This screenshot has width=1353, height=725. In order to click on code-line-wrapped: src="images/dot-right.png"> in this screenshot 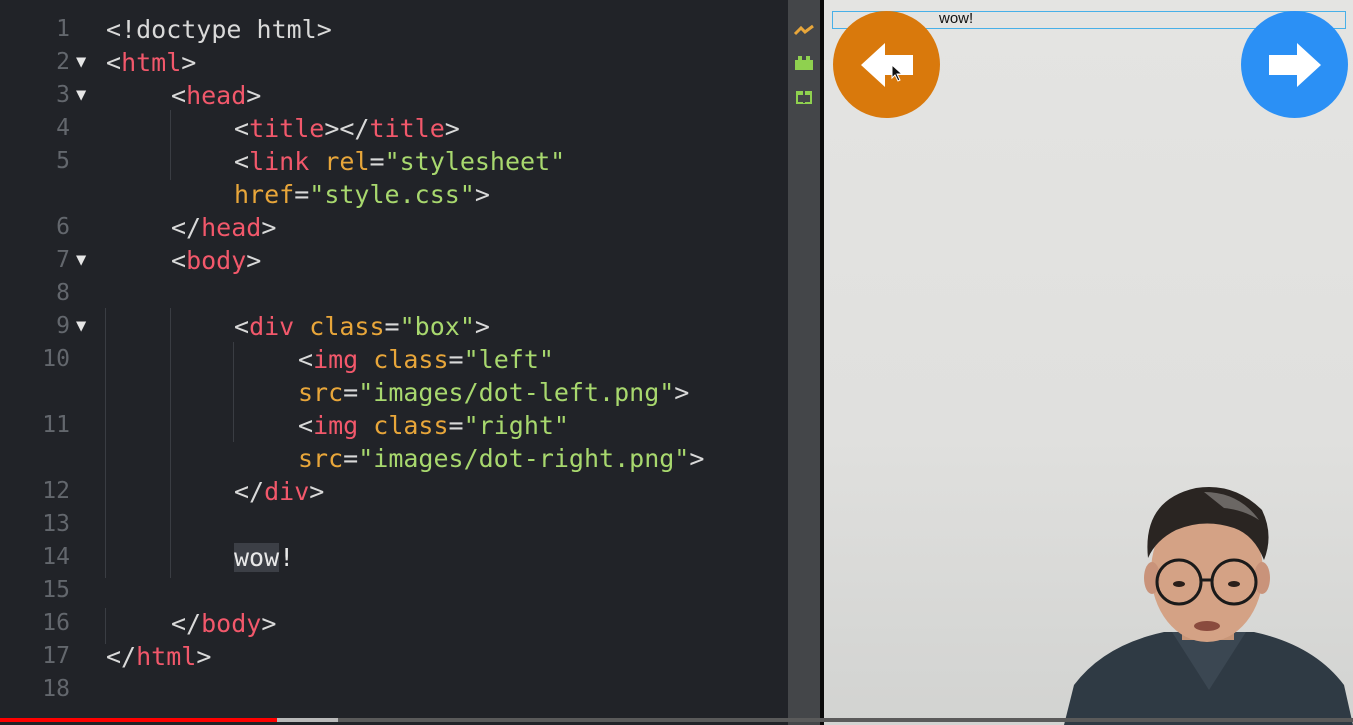, I will do `click(394, 458)`.